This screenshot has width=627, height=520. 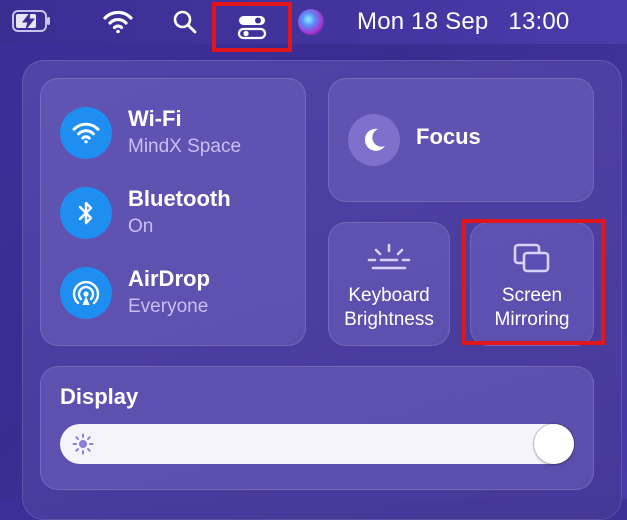 I want to click on bluetooth-status: On, so click(x=141, y=227).